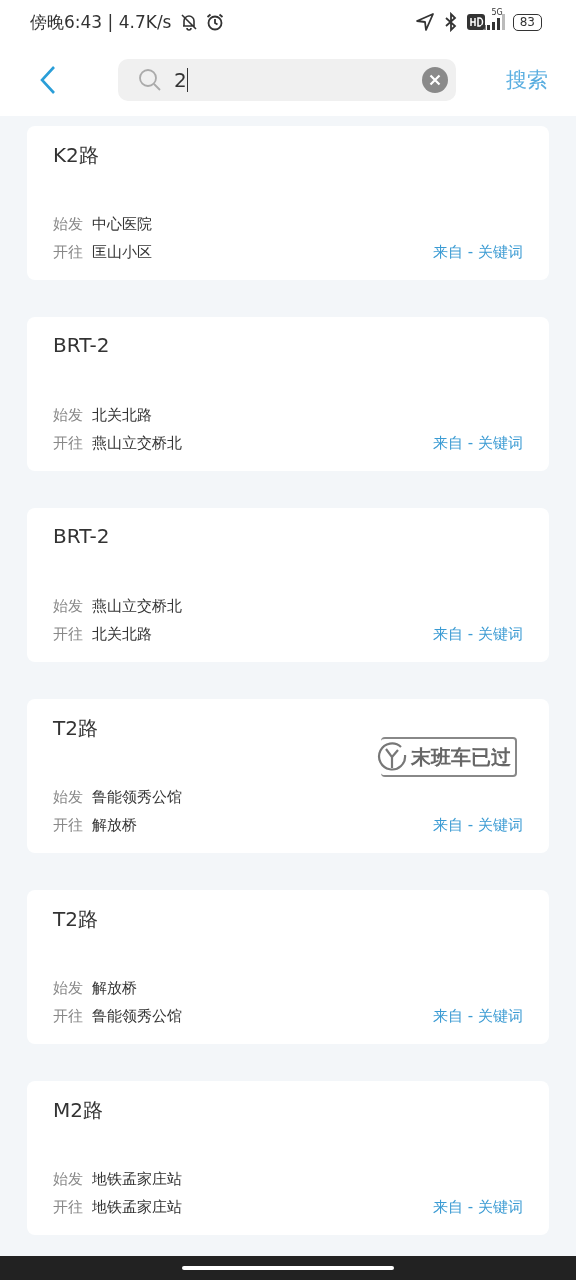 The height and width of the screenshot is (1280, 576). I want to click on destination-stop: 匡山小区, so click(122, 253).